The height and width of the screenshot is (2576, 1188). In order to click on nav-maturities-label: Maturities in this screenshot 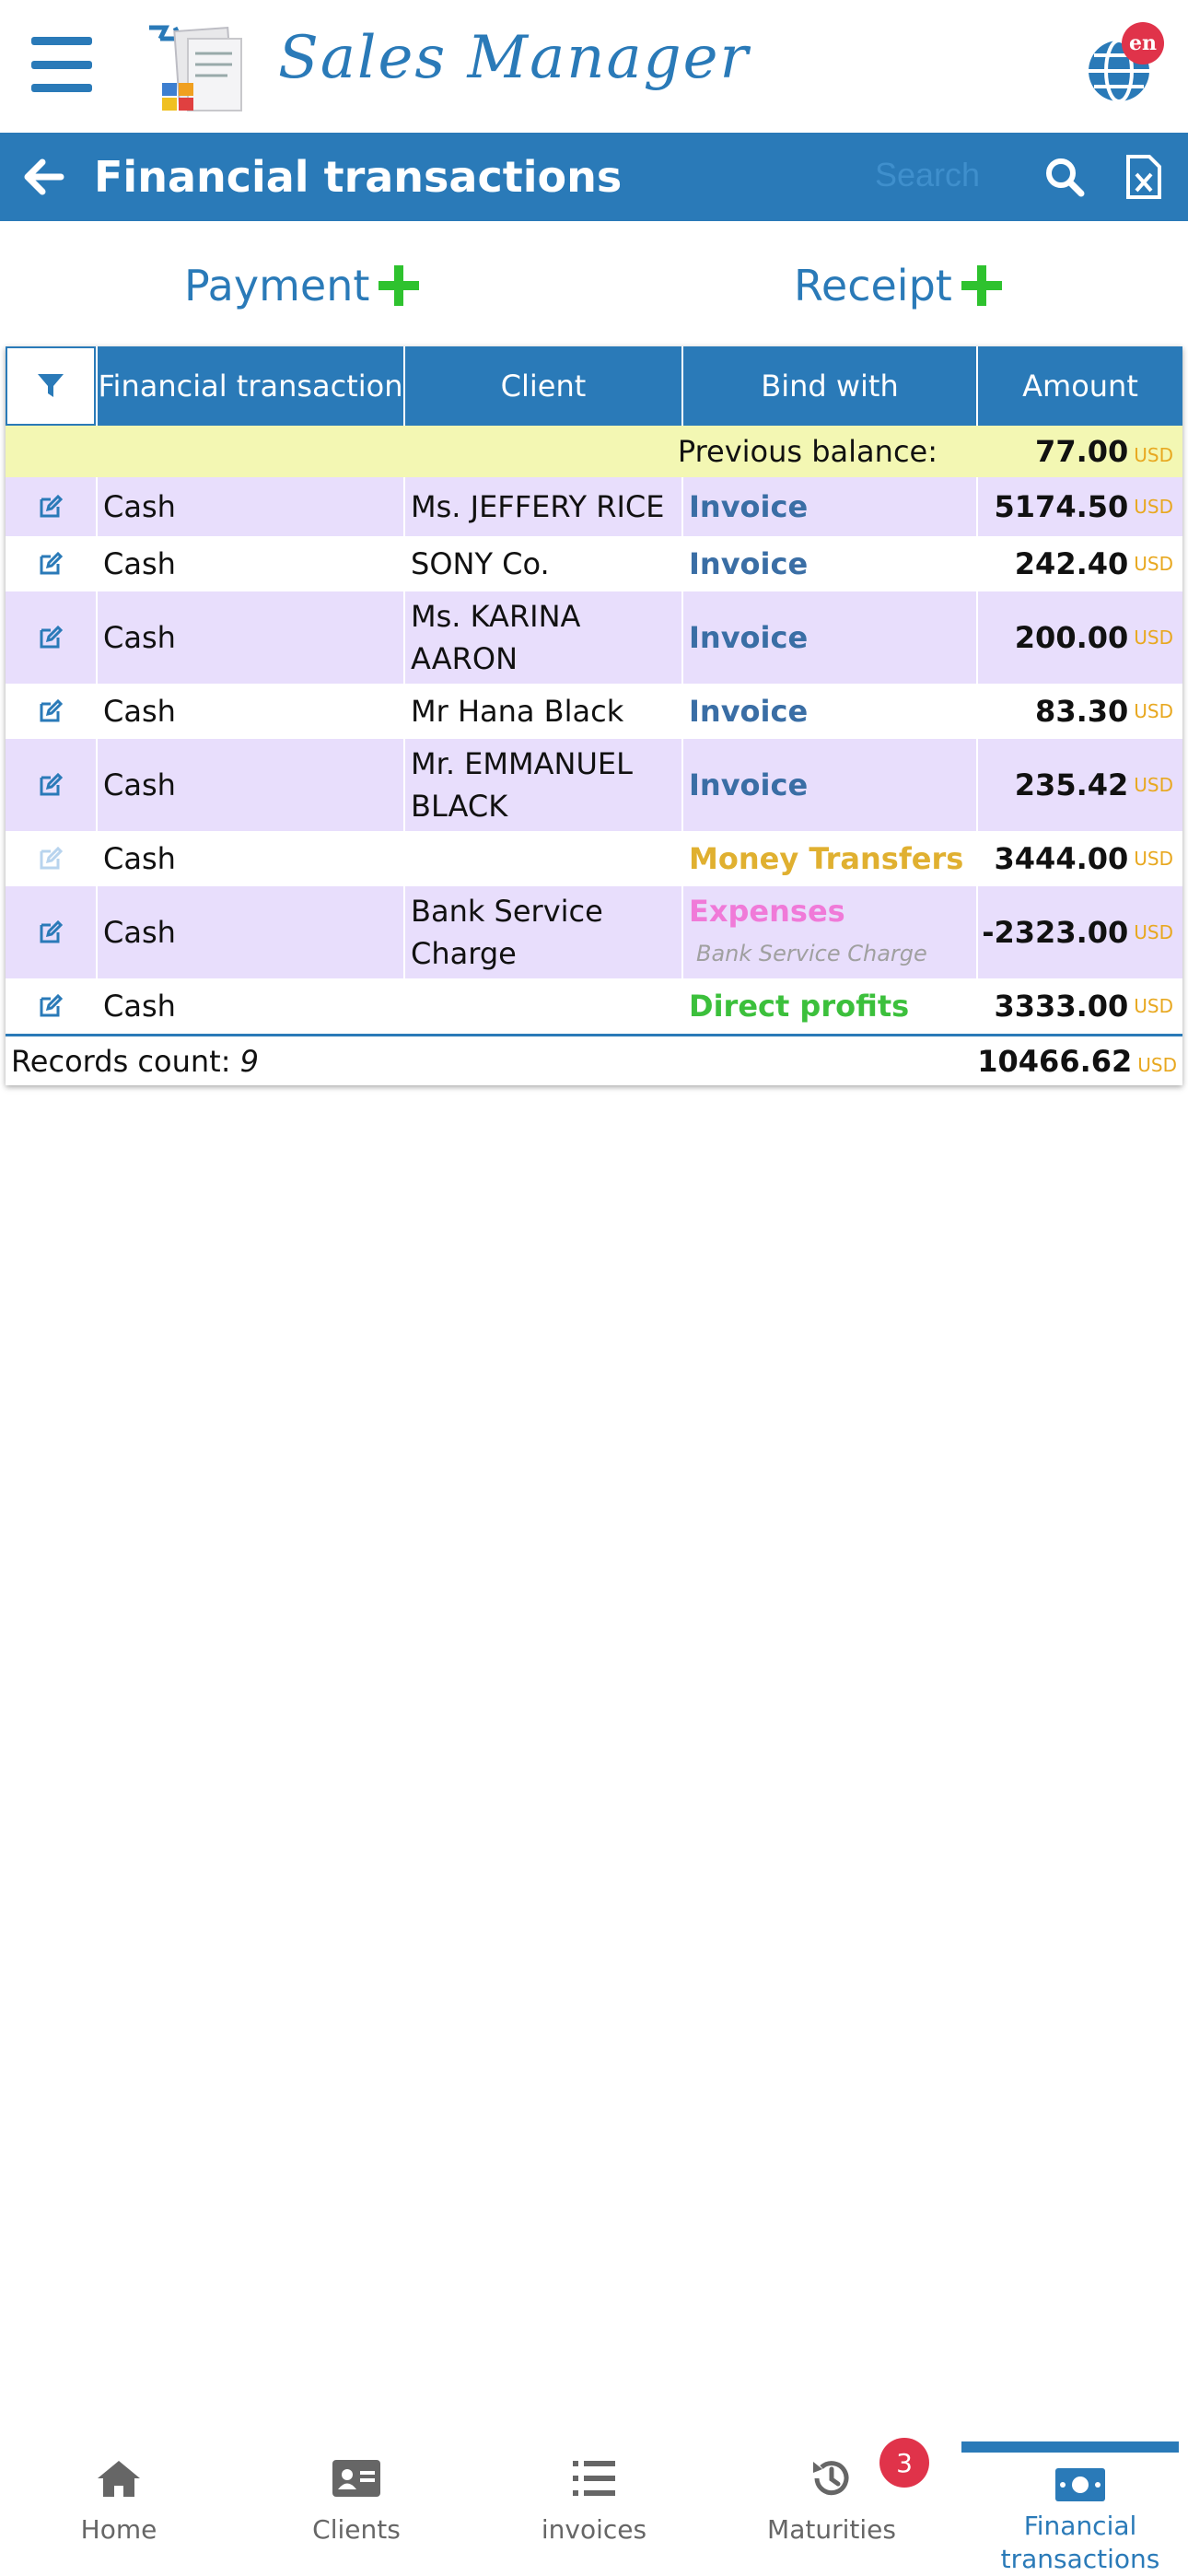, I will do `click(831, 2529)`.